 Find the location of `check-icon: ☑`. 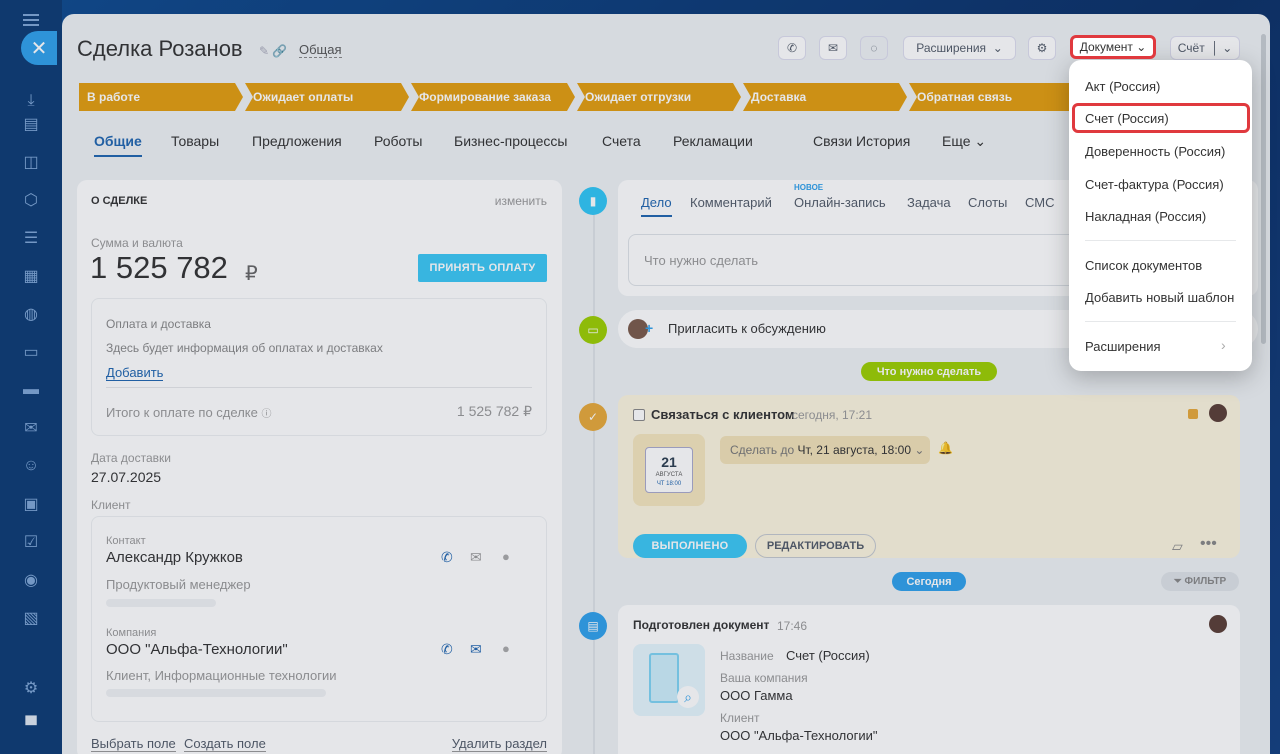

check-icon: ☑ is located at coordinates (31, 542).